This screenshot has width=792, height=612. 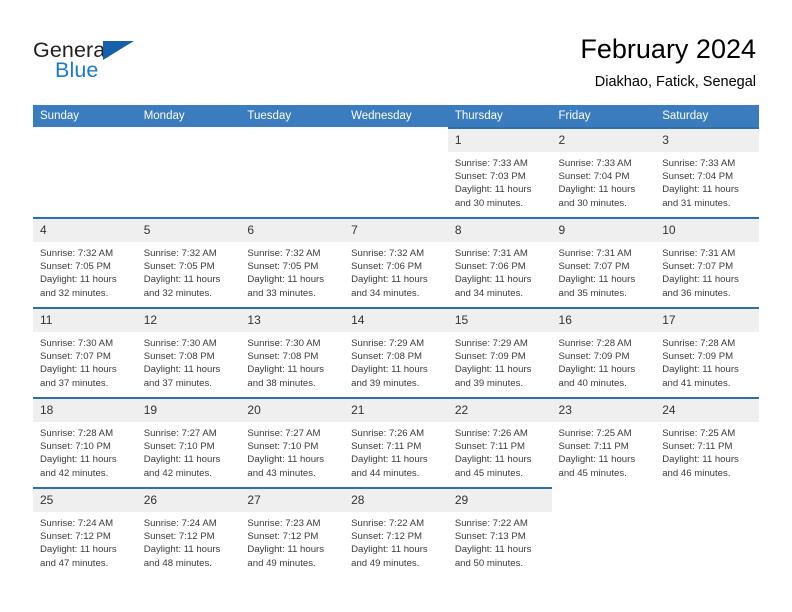 What do you see at coordinates (75, 537) in the screenshot?
I see `sunset-time: Sunset: 7:12 PM` at bounding box center [75, 537].